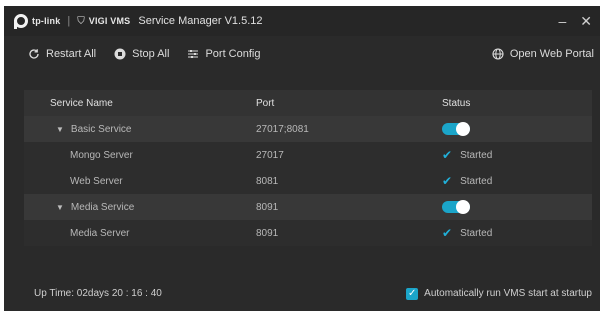 The width and height of the screenshot is (603, 311). Describe the element at coordinates (308, 181) in the screenshot. I see `table-row: Web Server 8081 ✔ Started` at that location.